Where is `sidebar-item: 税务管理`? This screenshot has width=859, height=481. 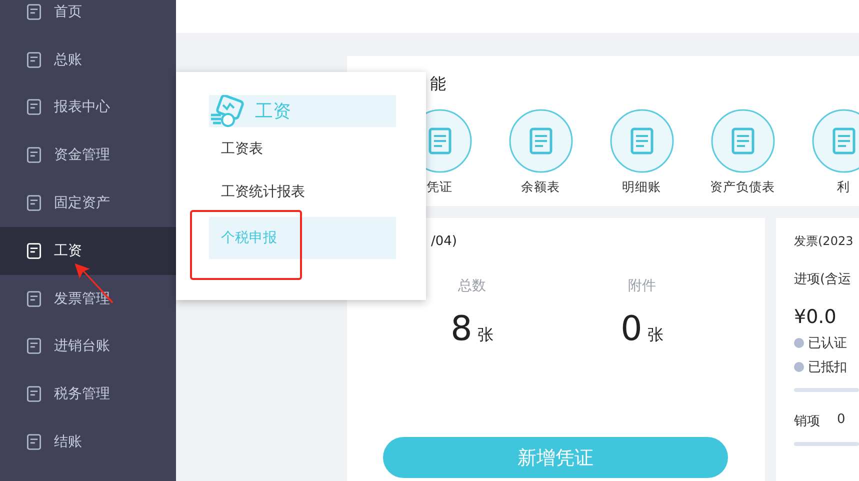
sidebar-item: 税务管理 is located at coordinates (88, 394).